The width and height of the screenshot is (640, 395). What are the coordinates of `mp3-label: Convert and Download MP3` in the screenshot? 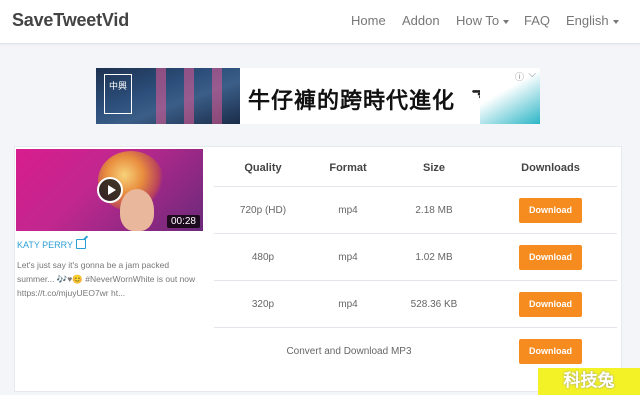 It's located at (349, 350).